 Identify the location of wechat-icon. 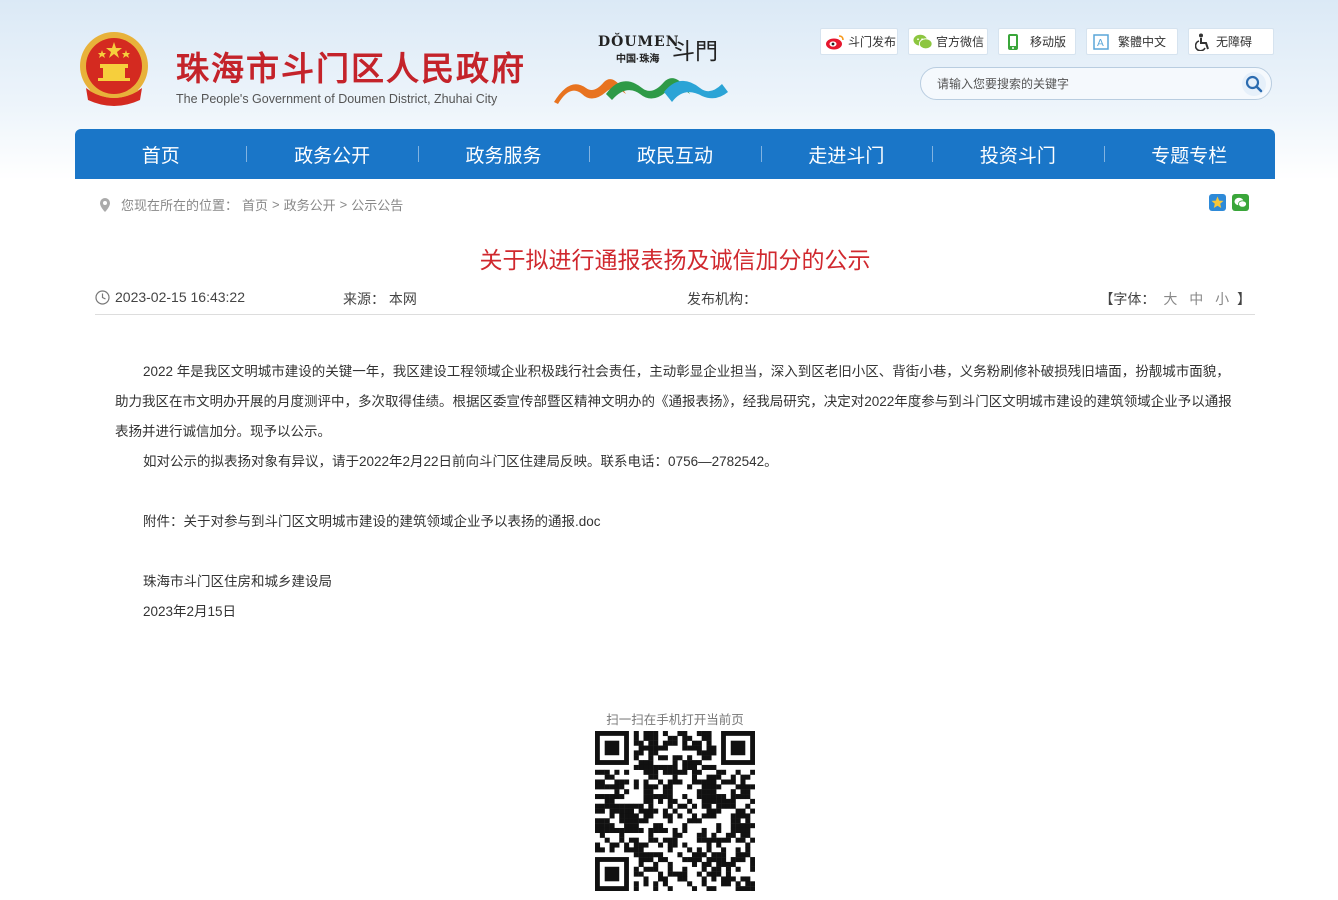
(923, 42).